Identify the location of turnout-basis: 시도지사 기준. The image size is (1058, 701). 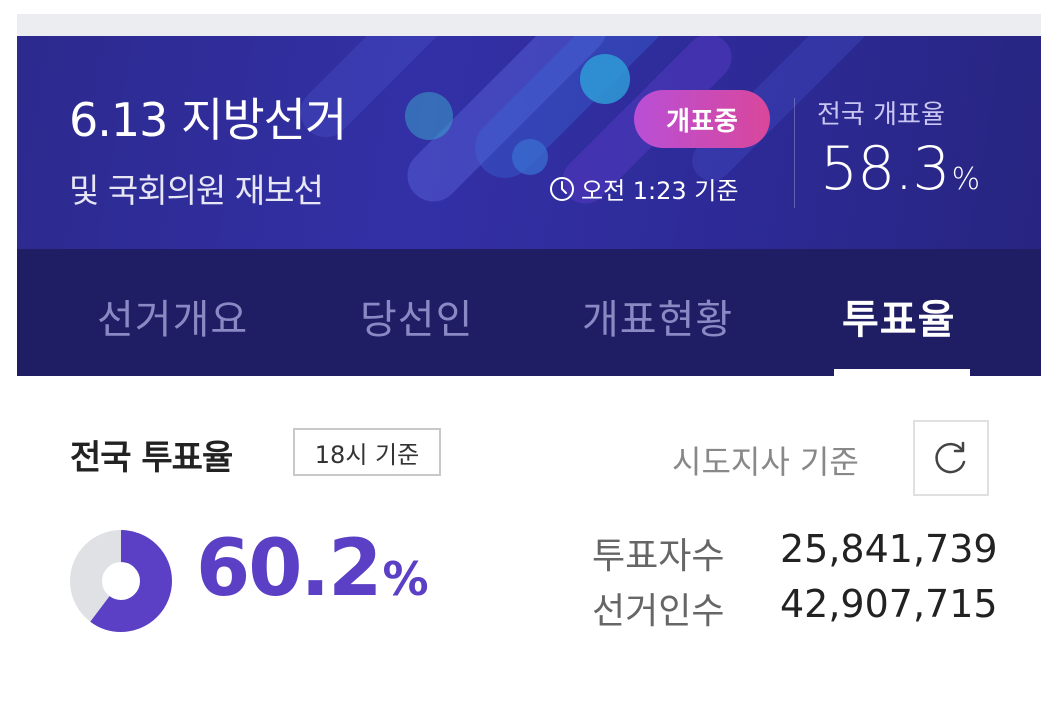
(765, 462).